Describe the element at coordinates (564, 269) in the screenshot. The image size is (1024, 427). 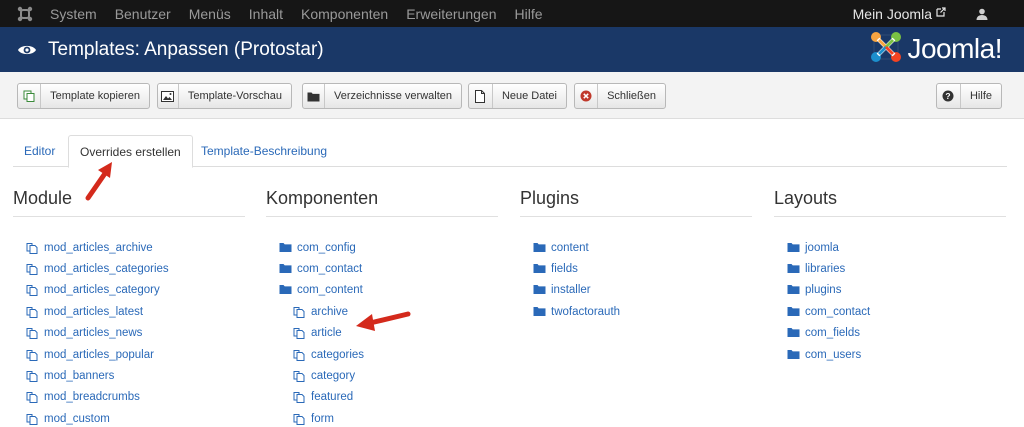
I see `list-item-label: fields` at that location.